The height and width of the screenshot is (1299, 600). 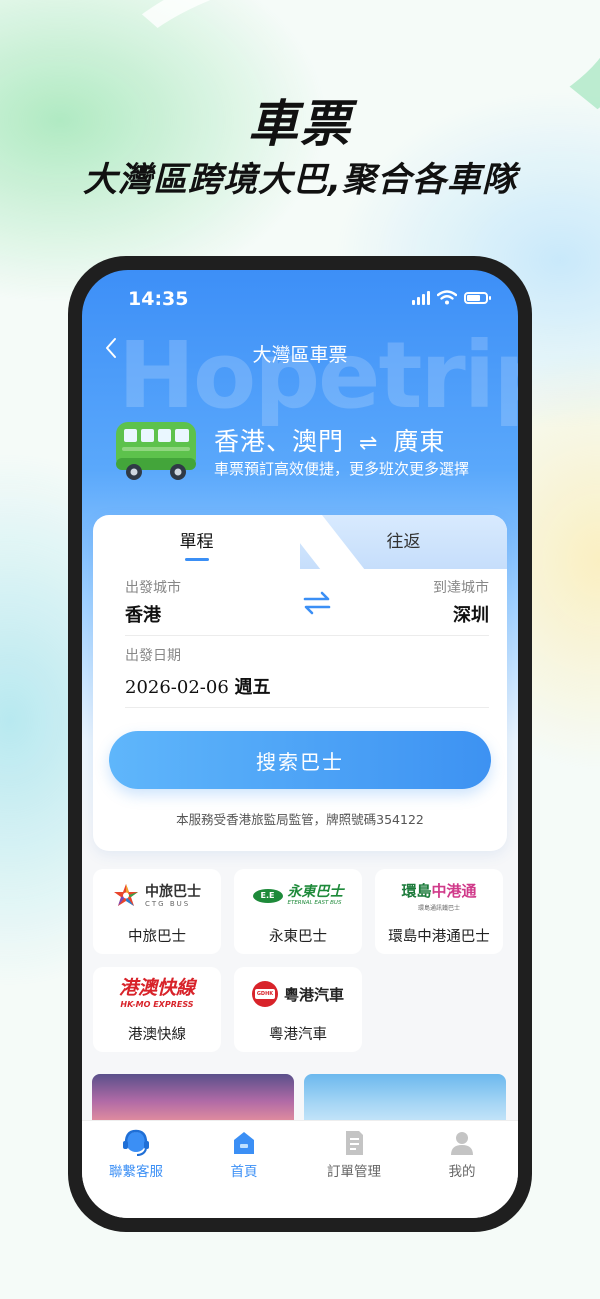 What do you see at coordinates (342, 469) in the screenshot?
I see `hero-tagline: 車票預訂高效便捷，更多班次更多選擇` at bounding box center [342, 469].